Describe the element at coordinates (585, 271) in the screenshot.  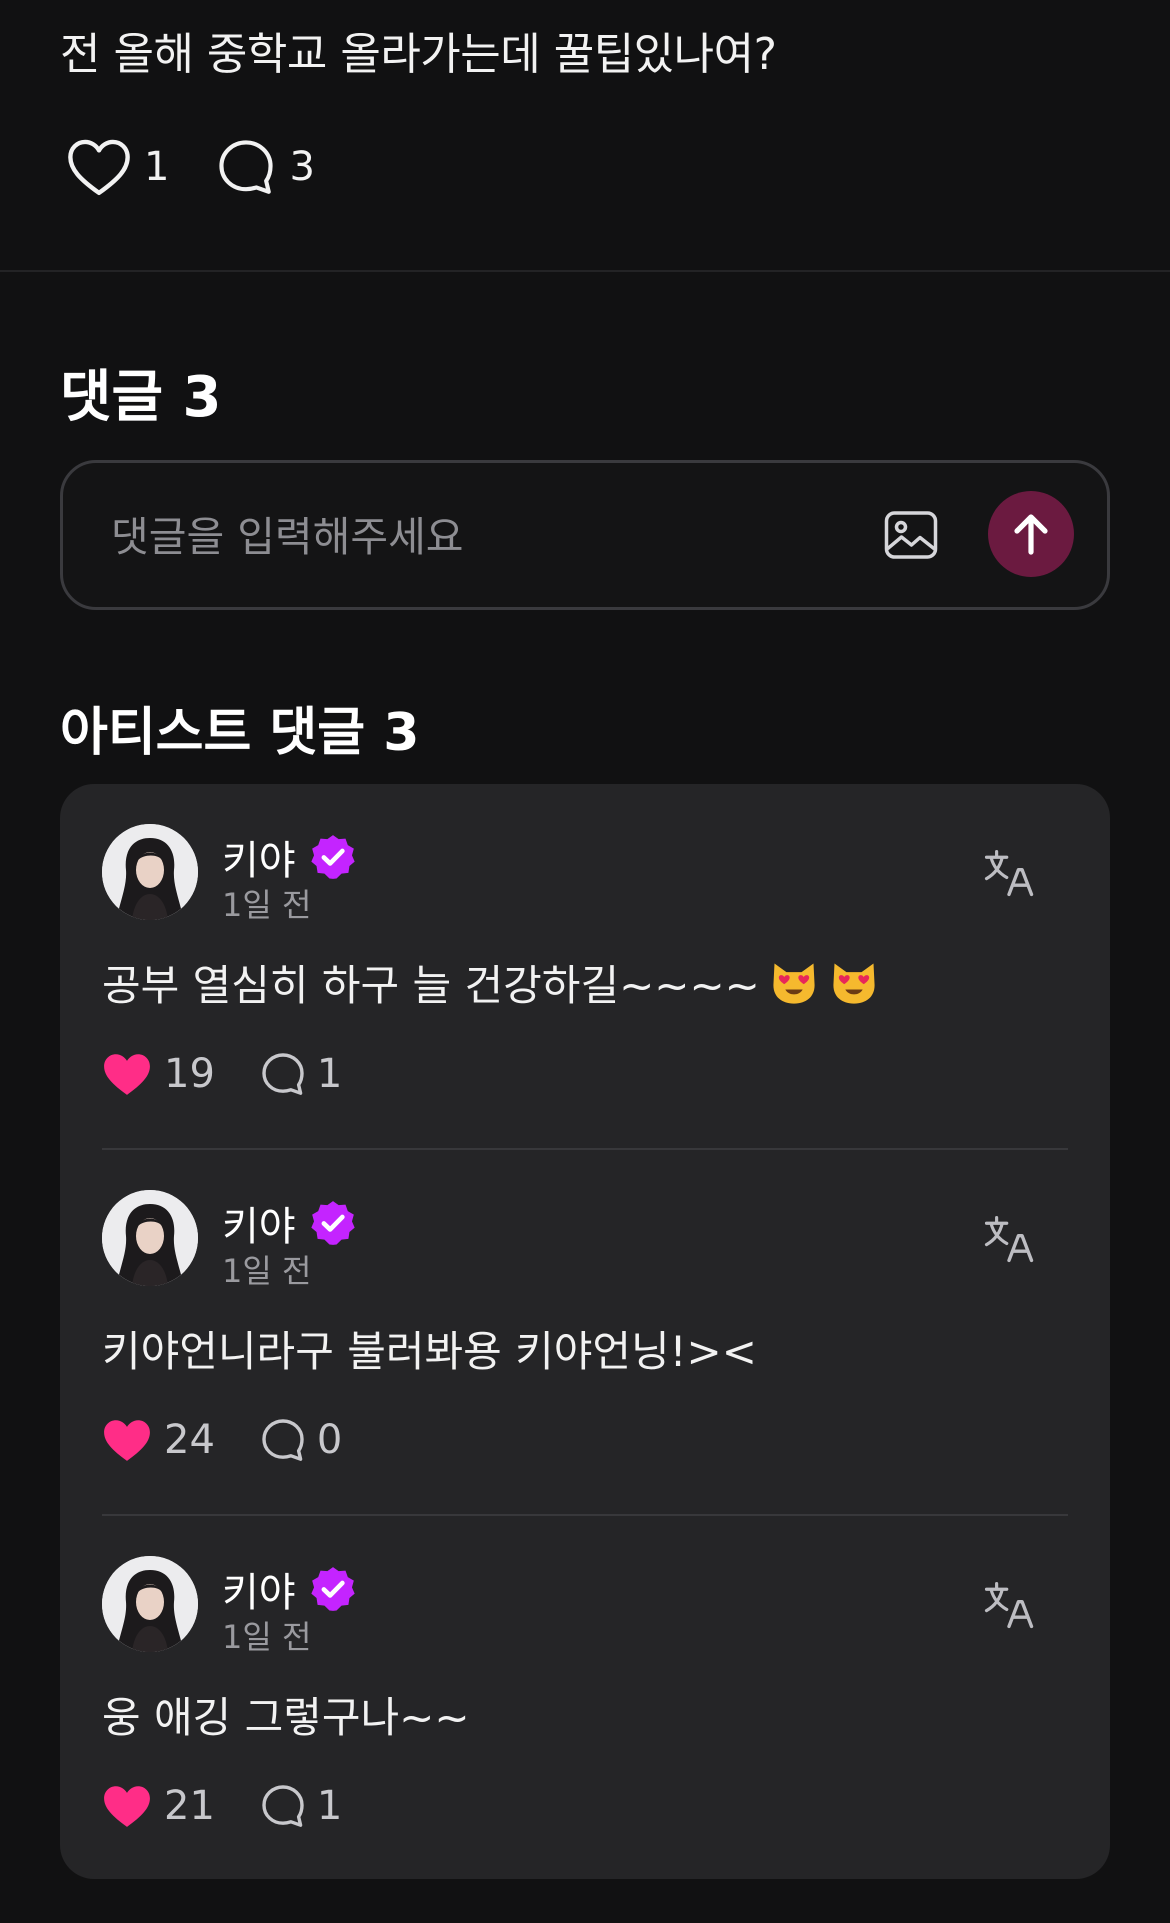
I see `section-divider` at that location.